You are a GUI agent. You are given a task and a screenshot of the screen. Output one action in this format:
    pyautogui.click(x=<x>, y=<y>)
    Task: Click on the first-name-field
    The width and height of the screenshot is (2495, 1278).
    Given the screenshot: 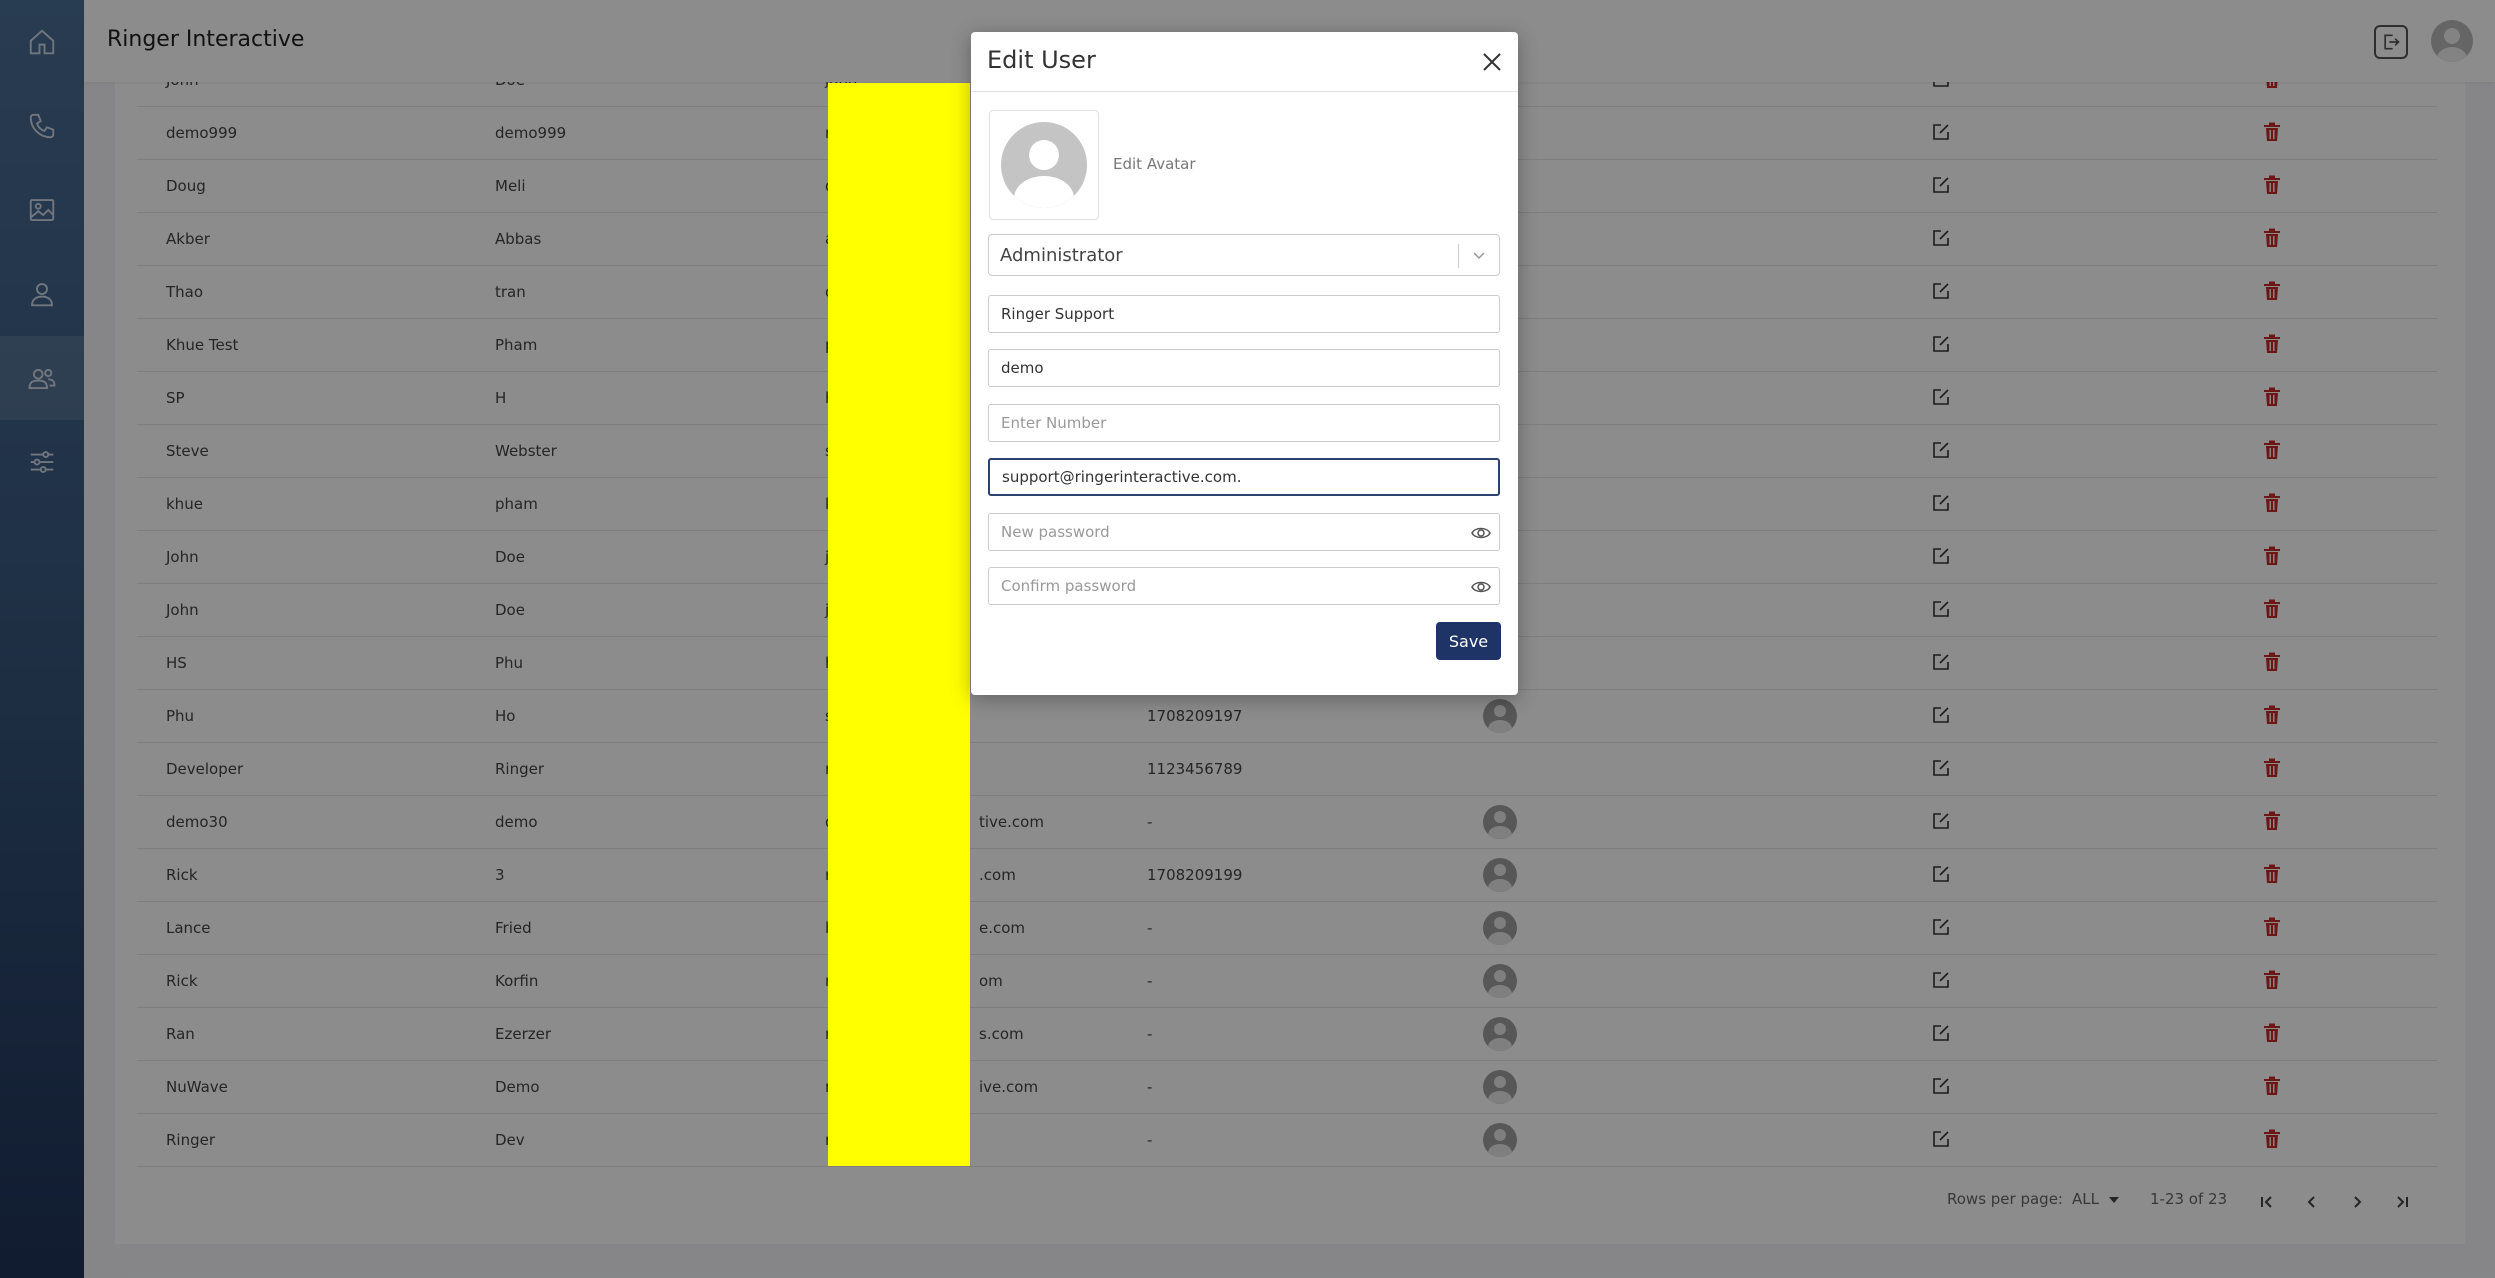 What is the action you would take?
    pyautogui.click(x=1244, y=314)
    